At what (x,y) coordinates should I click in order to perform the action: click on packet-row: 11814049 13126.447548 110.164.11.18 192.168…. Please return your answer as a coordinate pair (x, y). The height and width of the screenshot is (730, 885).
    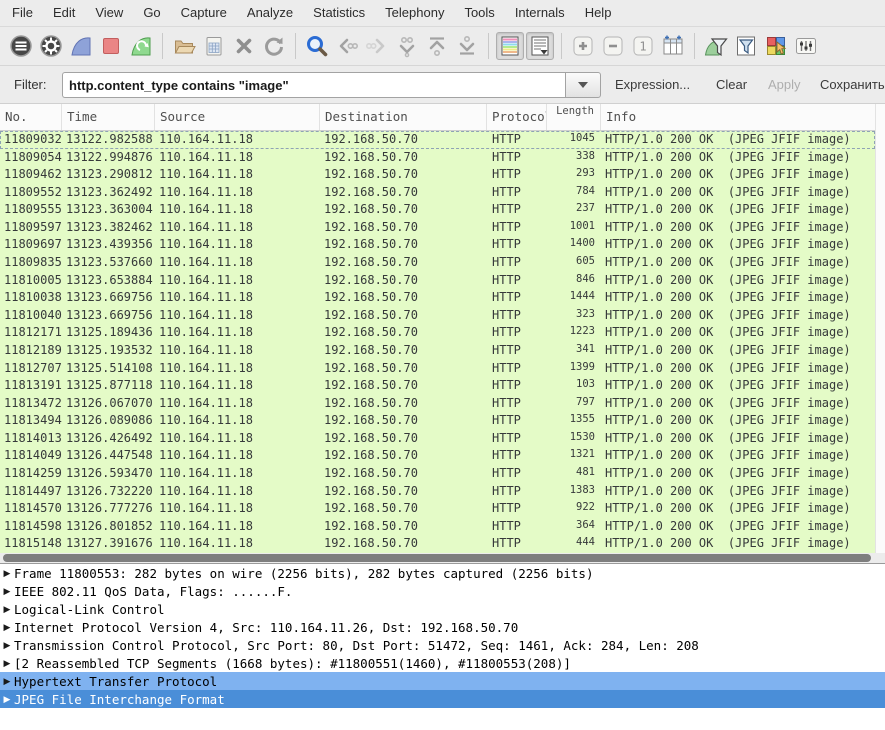
    Looking at the image, I should click on (437, 456).